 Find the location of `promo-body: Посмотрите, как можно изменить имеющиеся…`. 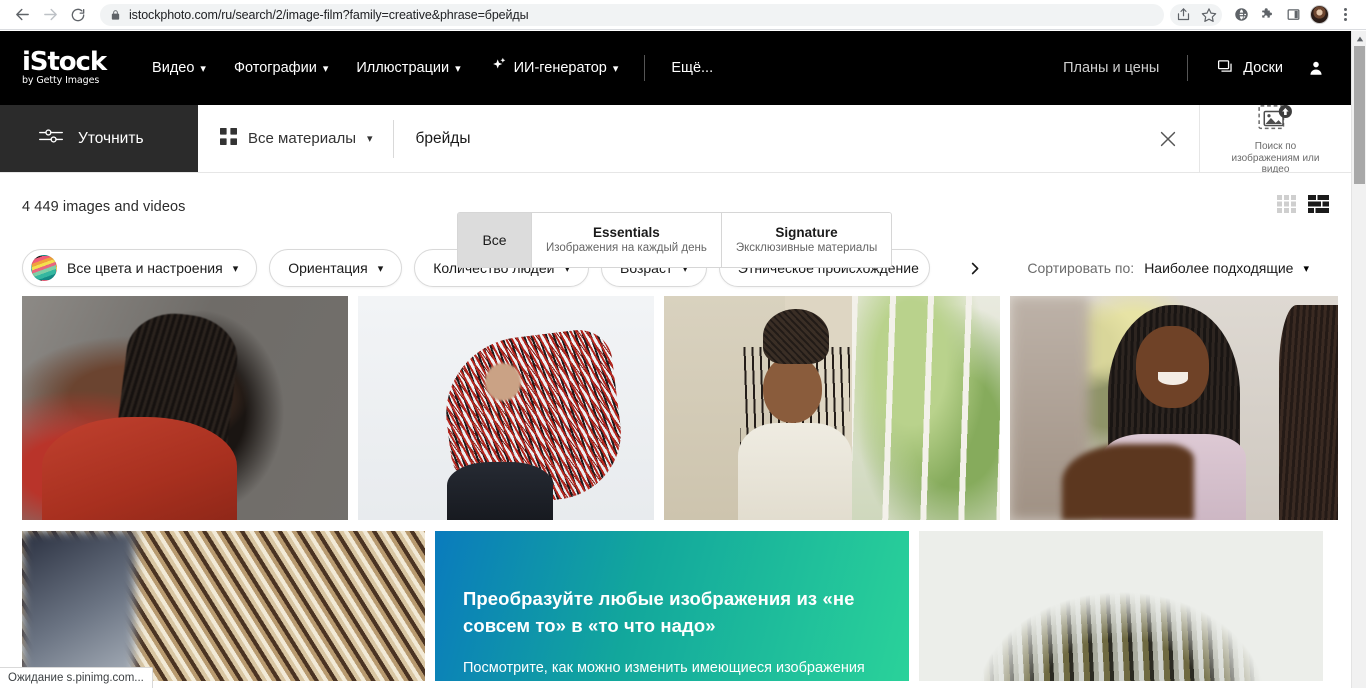

promo-body: Посмотрите, как можно изменить имеющиеся… is located at coordinates (664, 668).